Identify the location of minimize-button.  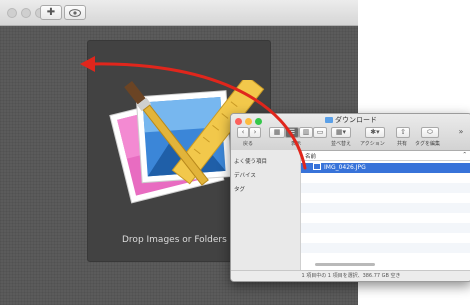
(26, 13).